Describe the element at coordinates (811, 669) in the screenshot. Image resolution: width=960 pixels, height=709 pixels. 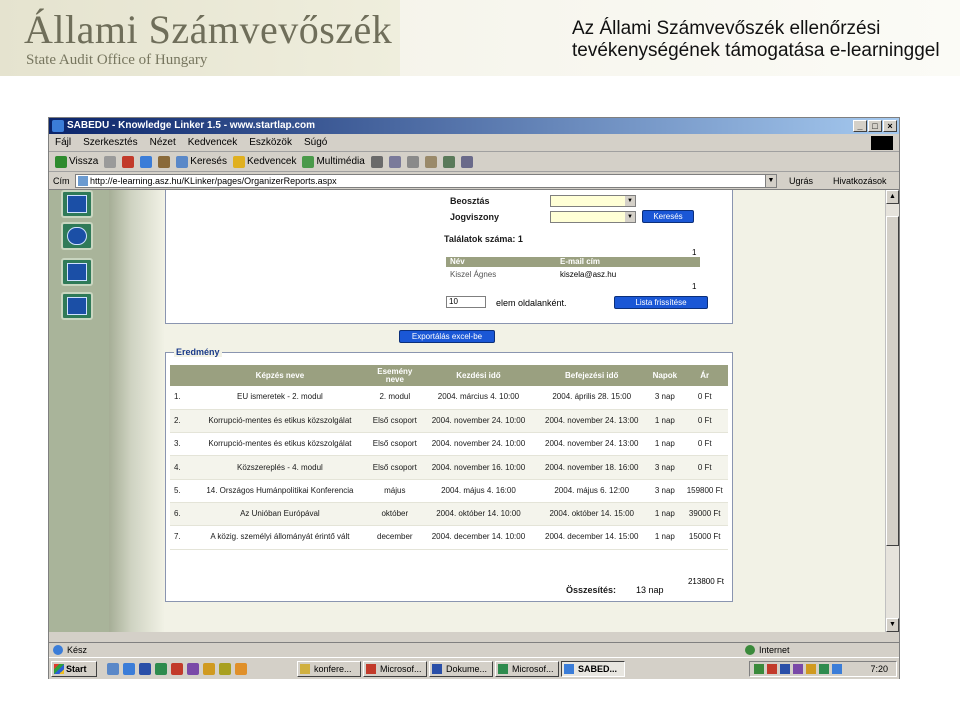
I see `speaker-icon` at that location.